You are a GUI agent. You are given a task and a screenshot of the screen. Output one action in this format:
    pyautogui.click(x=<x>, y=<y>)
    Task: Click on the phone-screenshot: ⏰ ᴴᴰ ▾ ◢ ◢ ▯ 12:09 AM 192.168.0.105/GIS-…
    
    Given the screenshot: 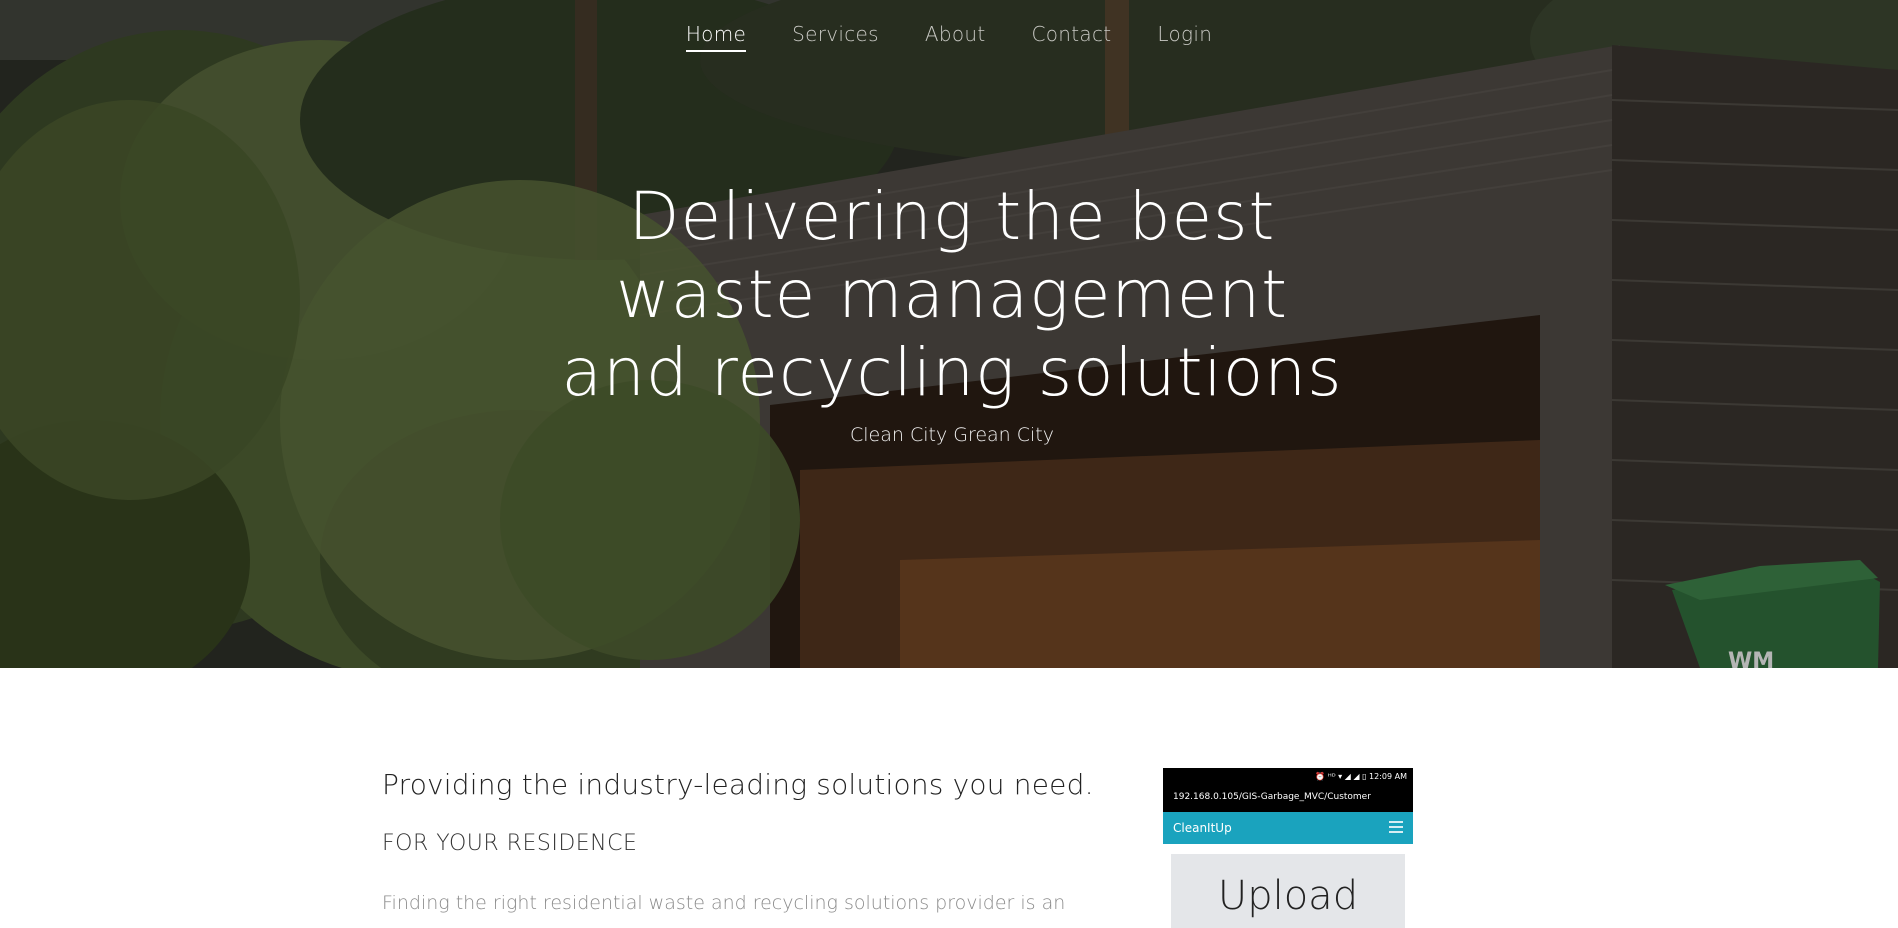 What is the action you would take?
    pyautogui.click(x=1288, y=848)
    